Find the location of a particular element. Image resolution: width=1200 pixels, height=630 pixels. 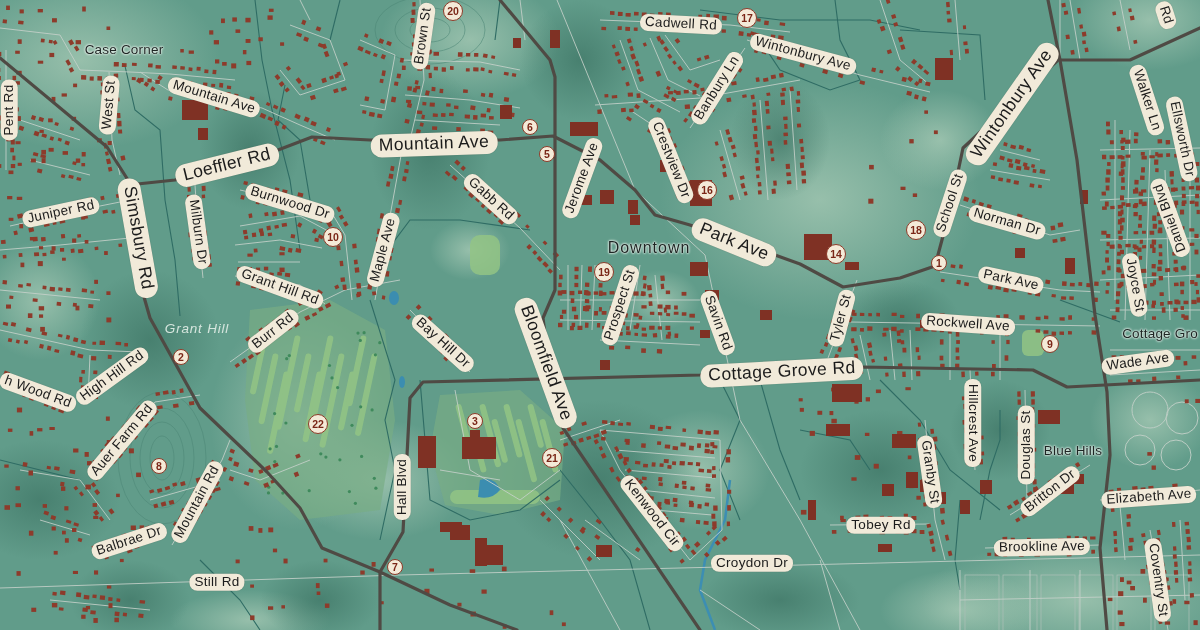

street-label: Hall Blvd is located at coordinates (402, 487).